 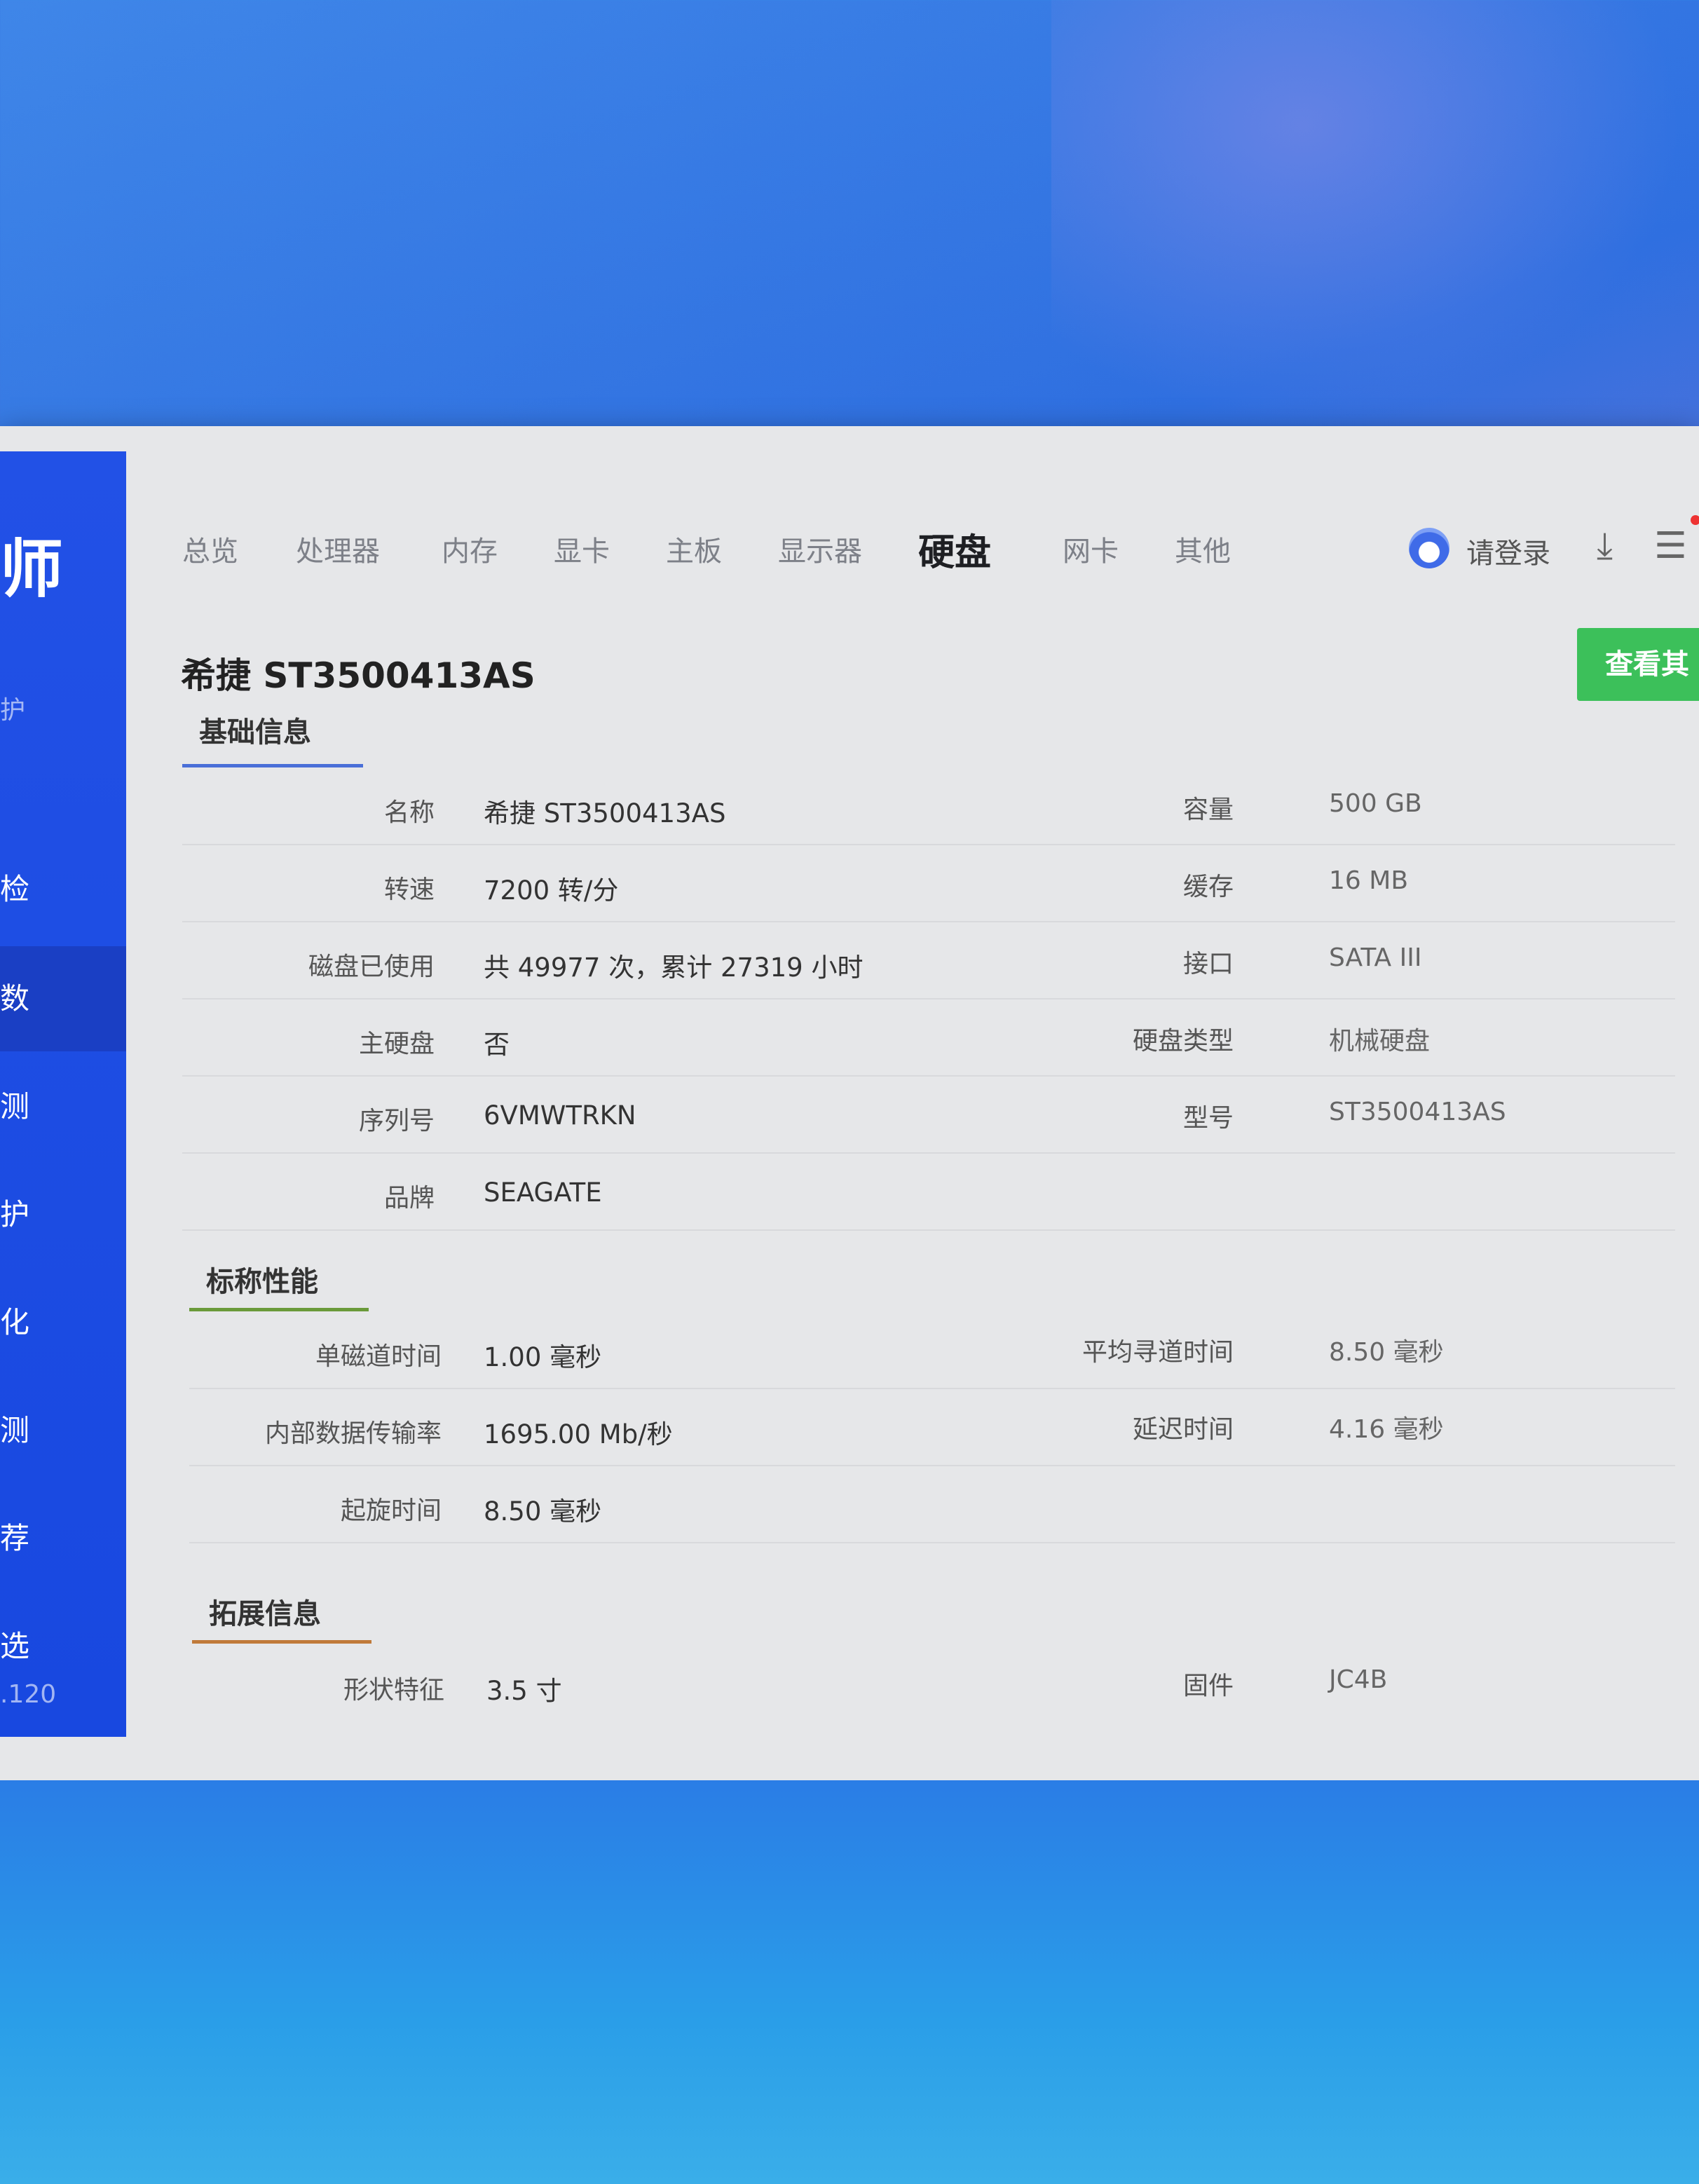 What do you see at coordinates (929, 961) in the screenshot?
I see `table-row: 磁盘已使用 共 49977 次，累计 27319 小时 接口 SATA III` at bounding box center [929, 961].